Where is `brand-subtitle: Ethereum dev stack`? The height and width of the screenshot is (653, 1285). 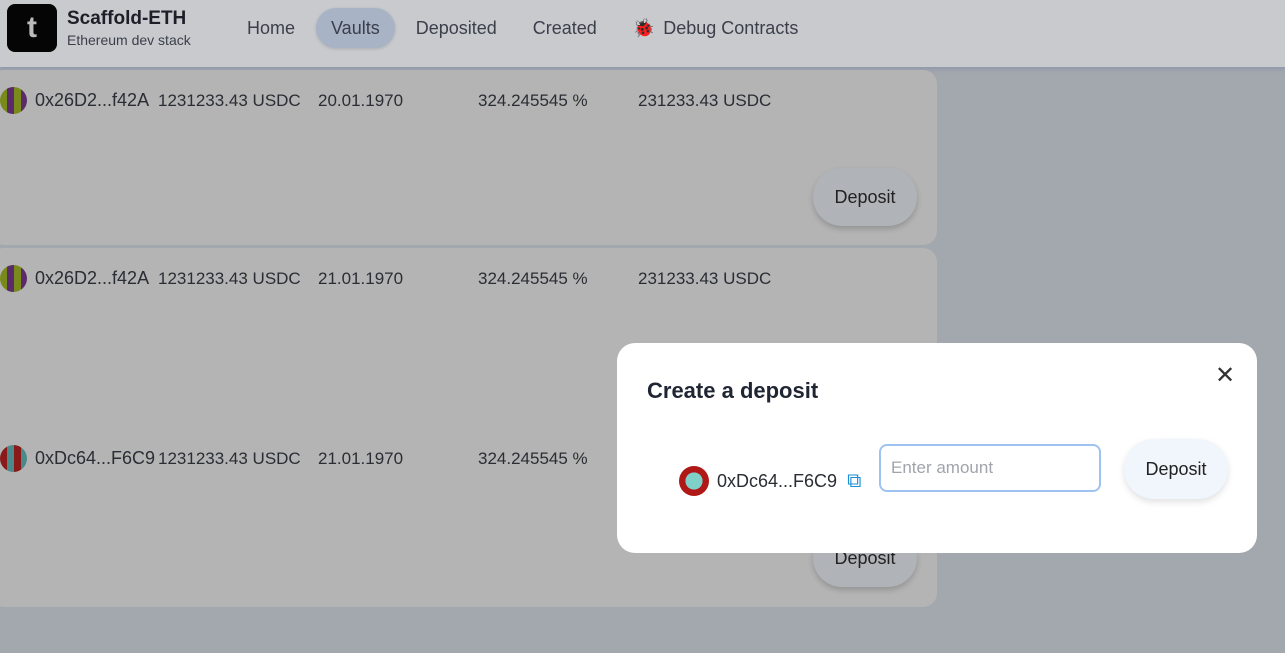
brand-subtitle: Ethereum dev stack is located at coordinates (129, 40).